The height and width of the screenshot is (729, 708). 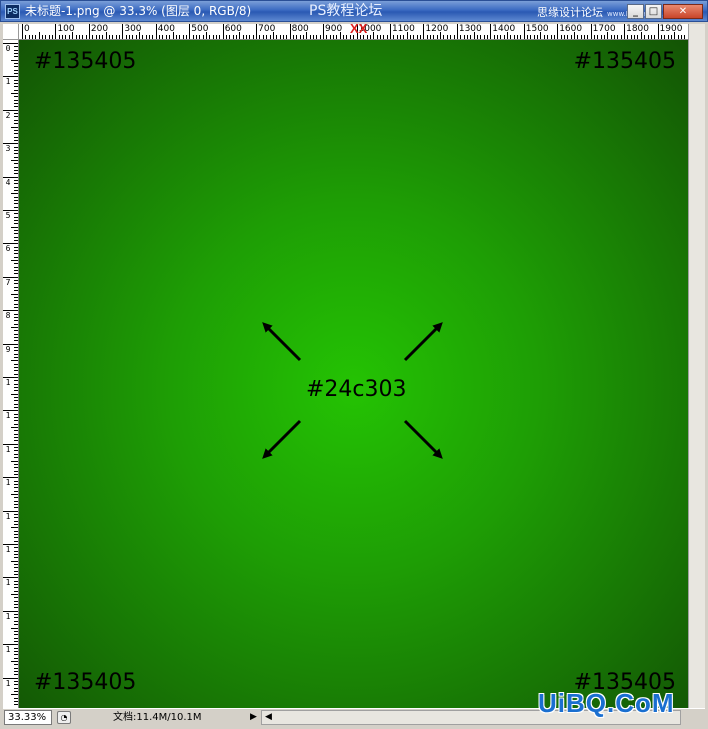 I want to click on zoom-input: 33.33%, so click(x=28, y=717).